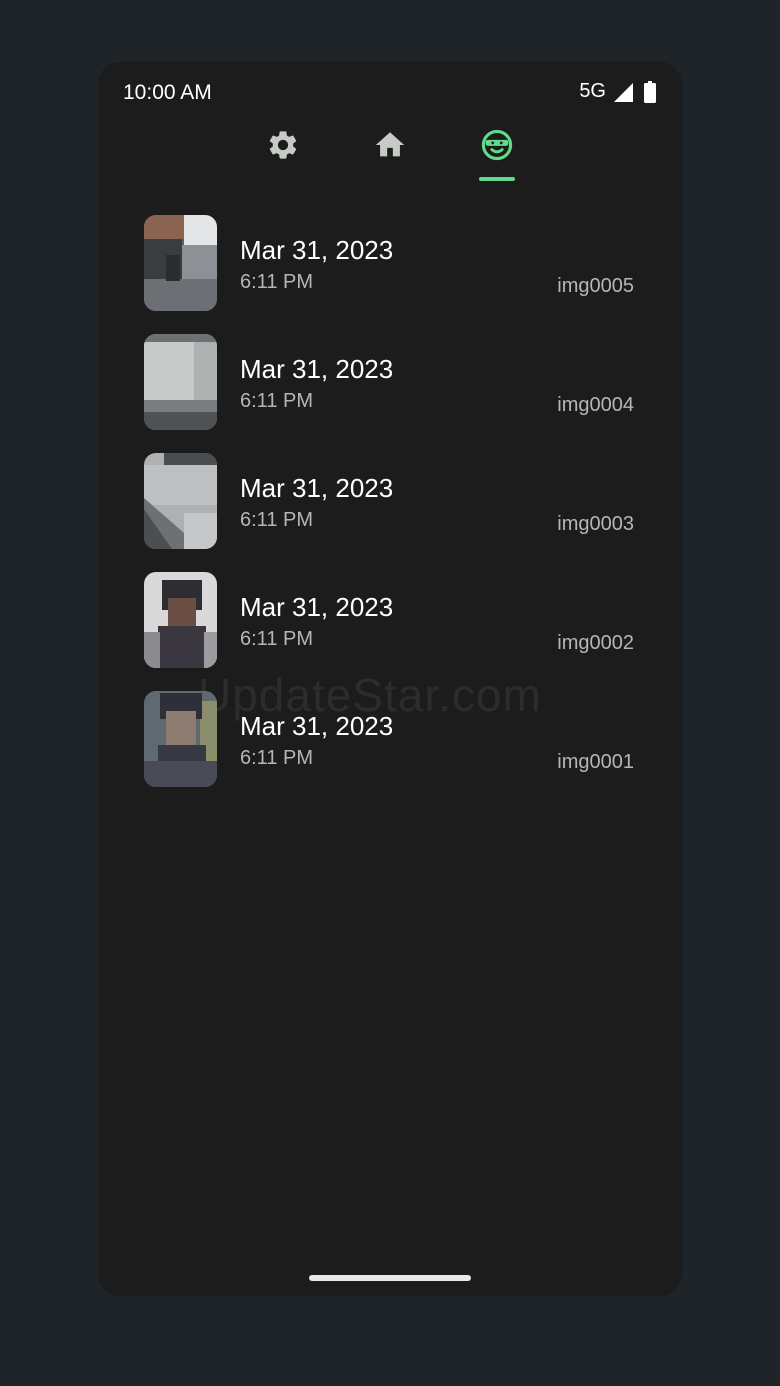 Image resolution: width=780 pixels, height=1386 pixels. What do you see at coordinates (595, 405) in the screenshot?
I see `record-filename: img0004` at bounding box center [595, 405].